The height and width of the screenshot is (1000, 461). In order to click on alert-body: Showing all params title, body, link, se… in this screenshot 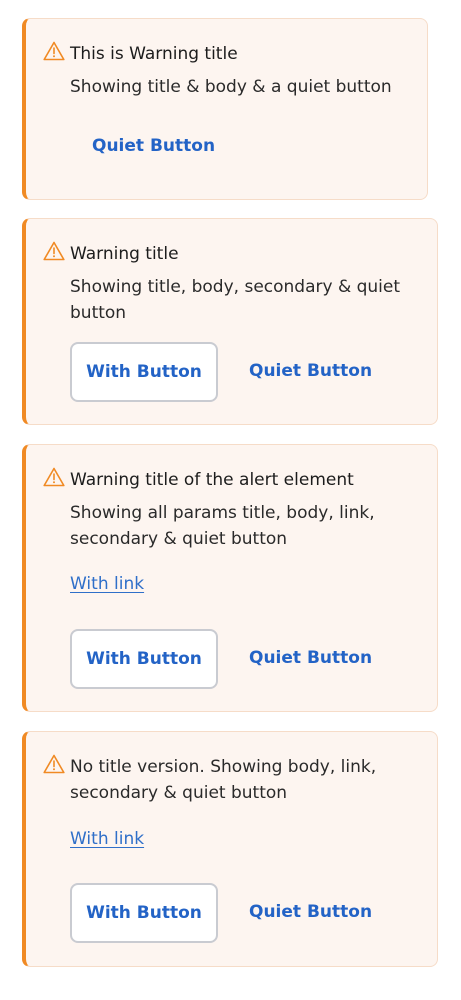, I will do `click(222, 526)`.